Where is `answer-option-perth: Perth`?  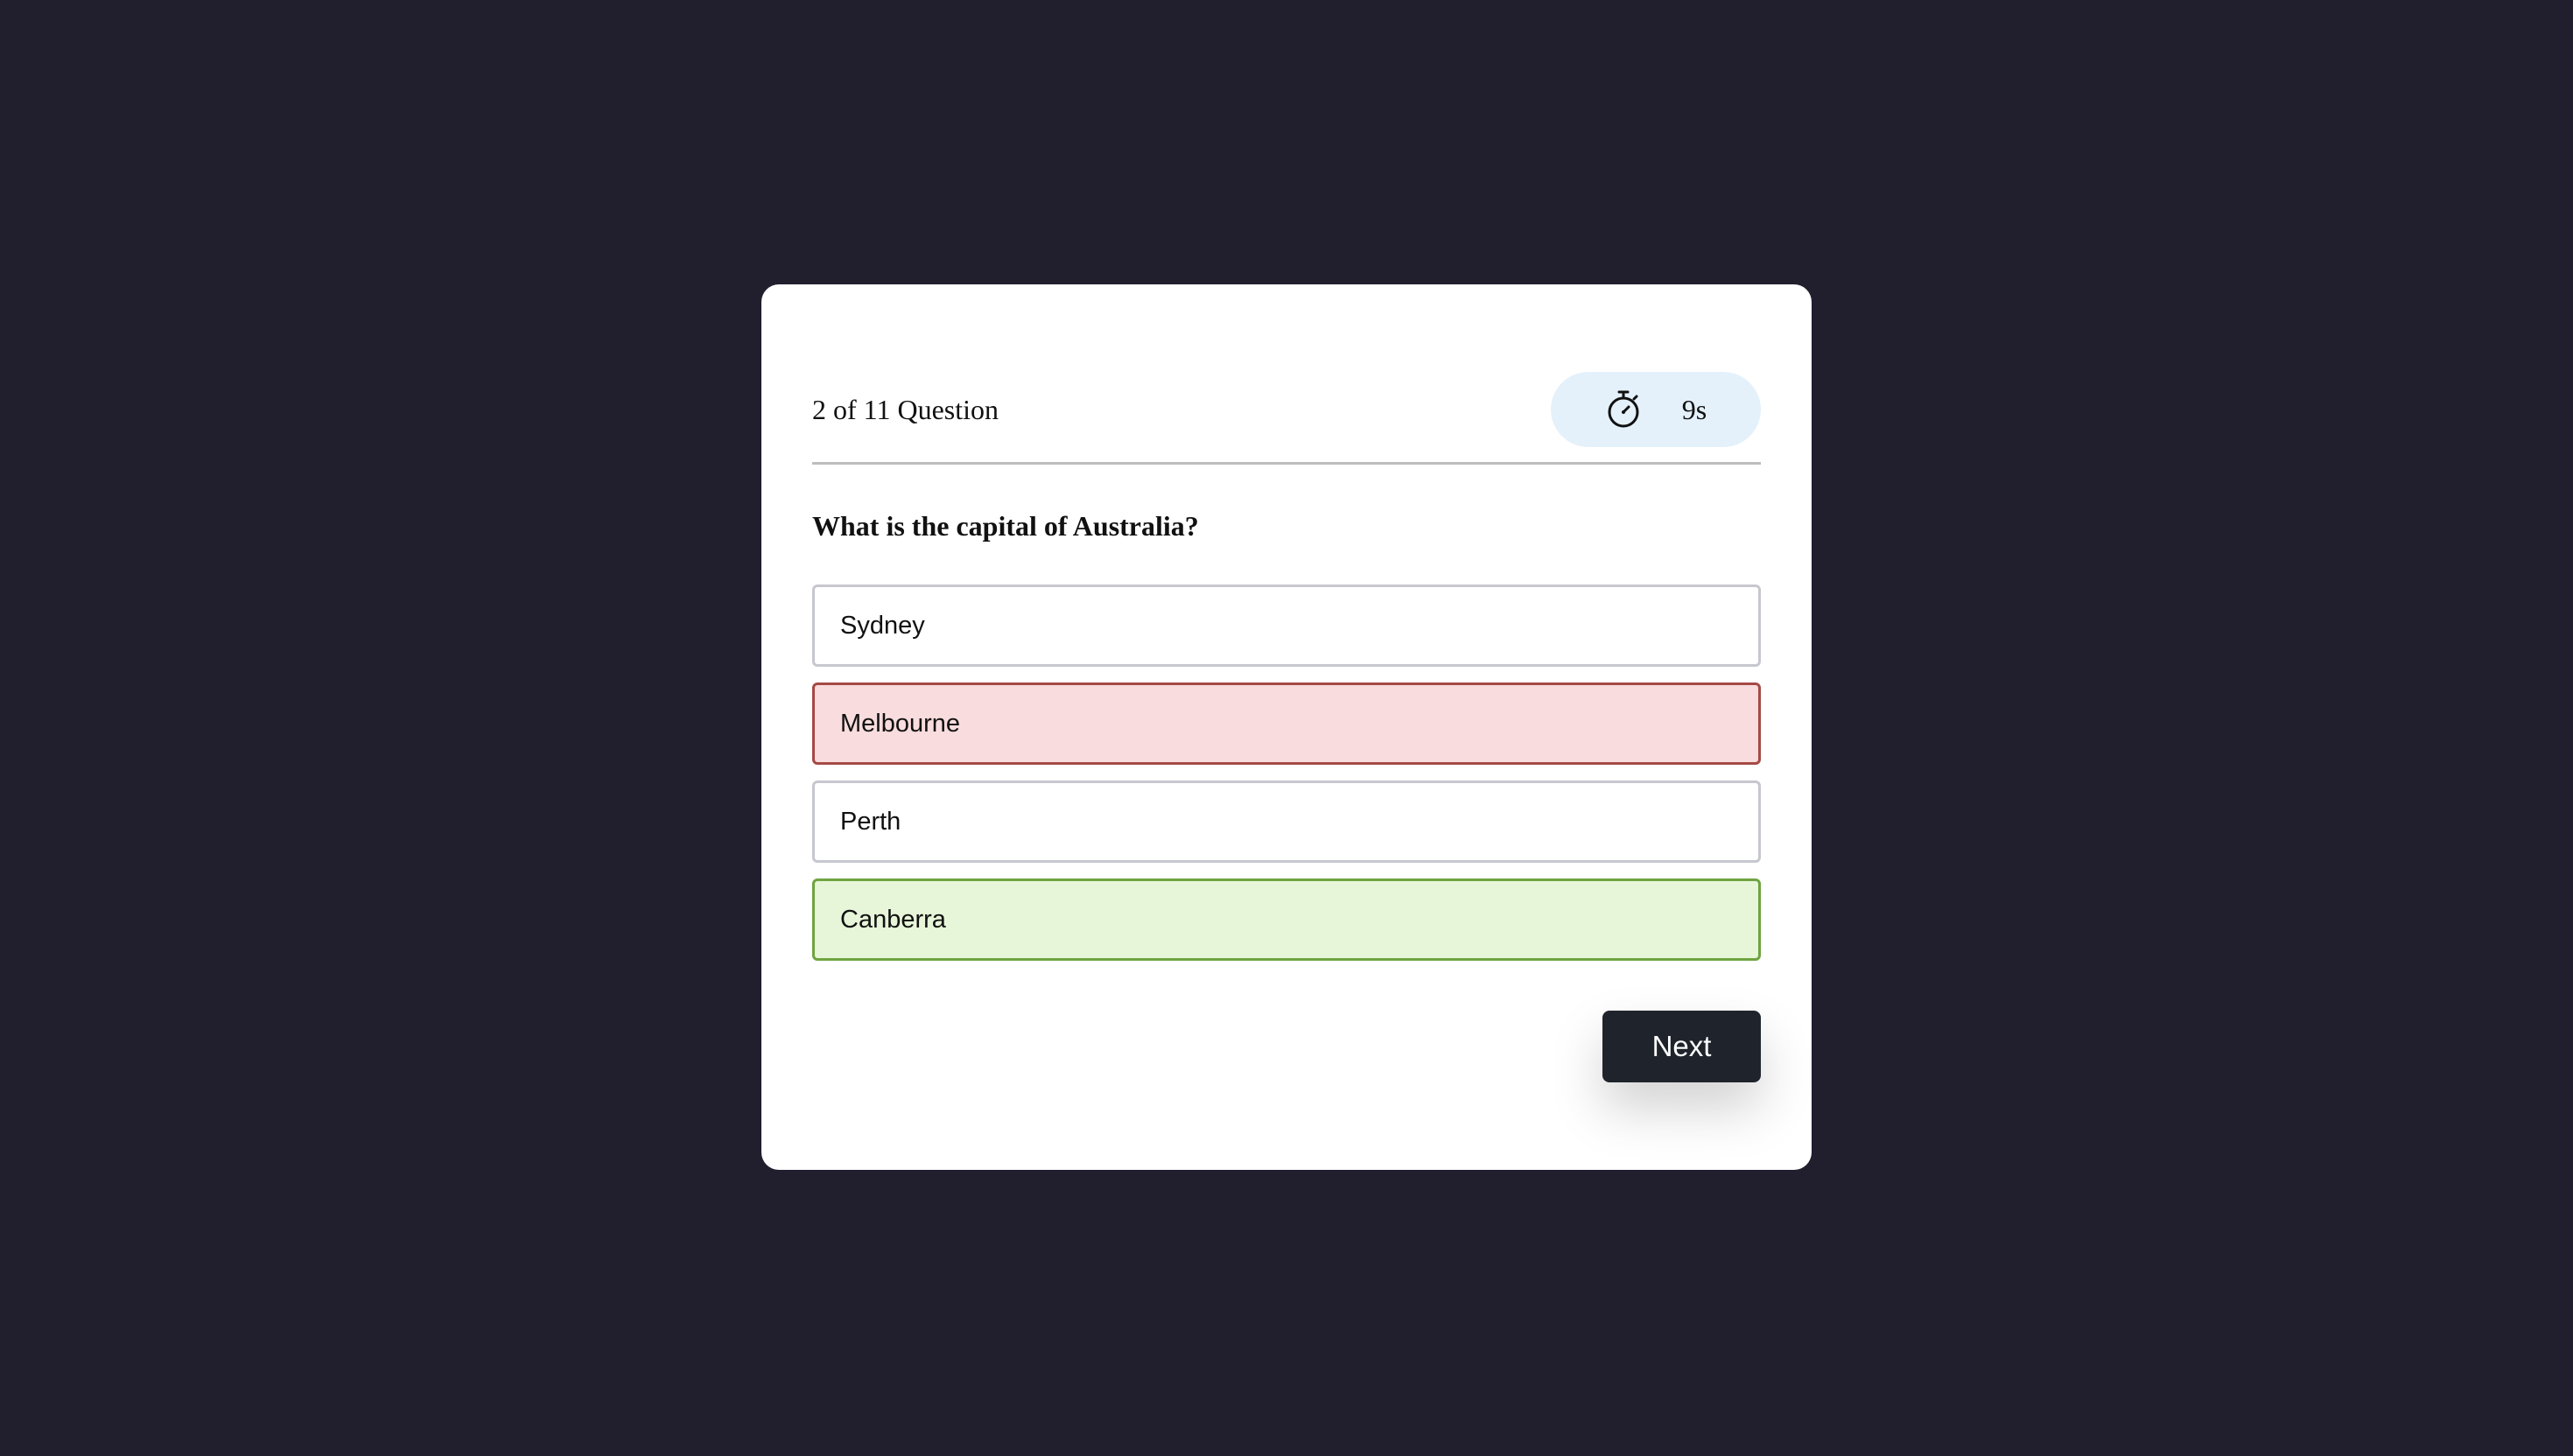
answer-option-perth: Perth is located at coordinates (1286, 821).